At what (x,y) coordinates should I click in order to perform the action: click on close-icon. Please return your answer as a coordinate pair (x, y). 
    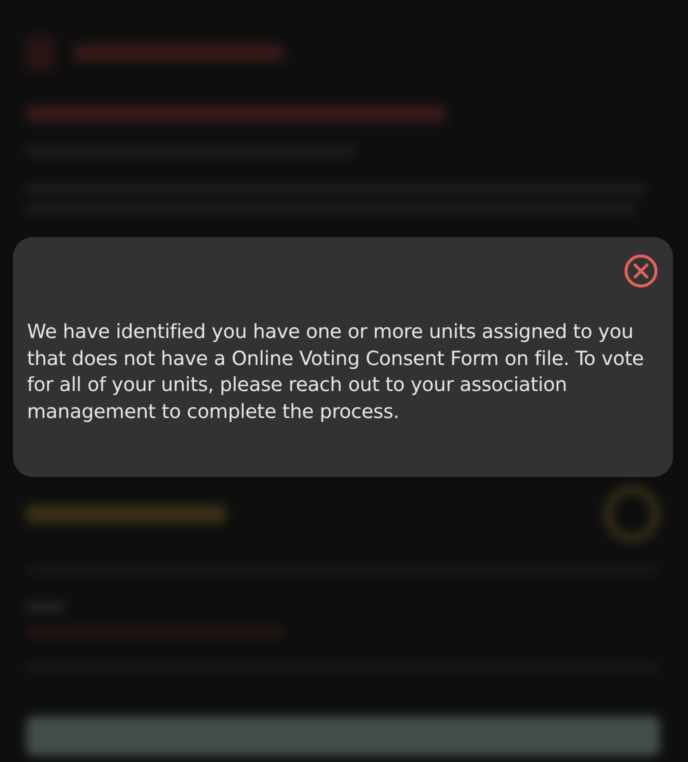
    Looking at the image, I should click on (641, 271).